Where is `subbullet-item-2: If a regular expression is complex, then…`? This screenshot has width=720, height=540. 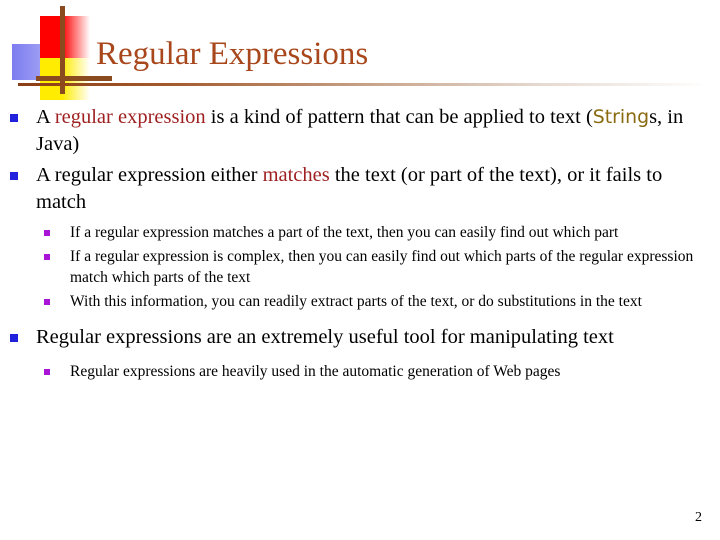
subbullet-item-2: If a regular expression is complex, then… is located at coordinates (378, 267).